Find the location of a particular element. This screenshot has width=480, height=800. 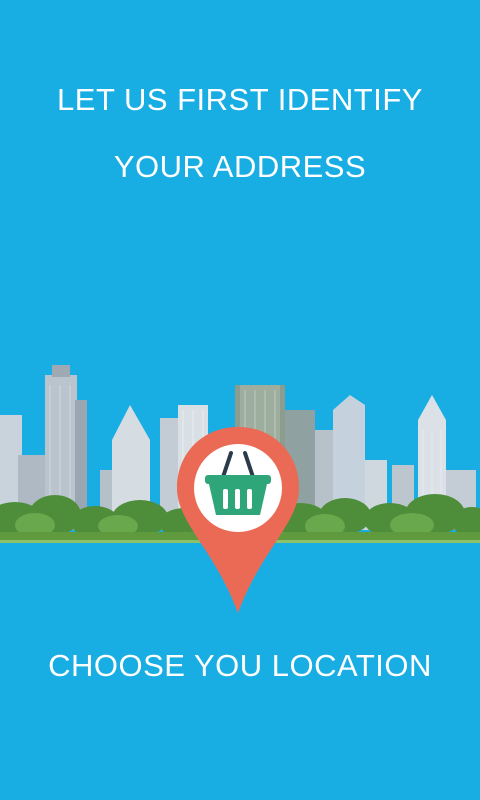

headline-line-2: YOUR ADDRESS is located at coordinates (240, 166).